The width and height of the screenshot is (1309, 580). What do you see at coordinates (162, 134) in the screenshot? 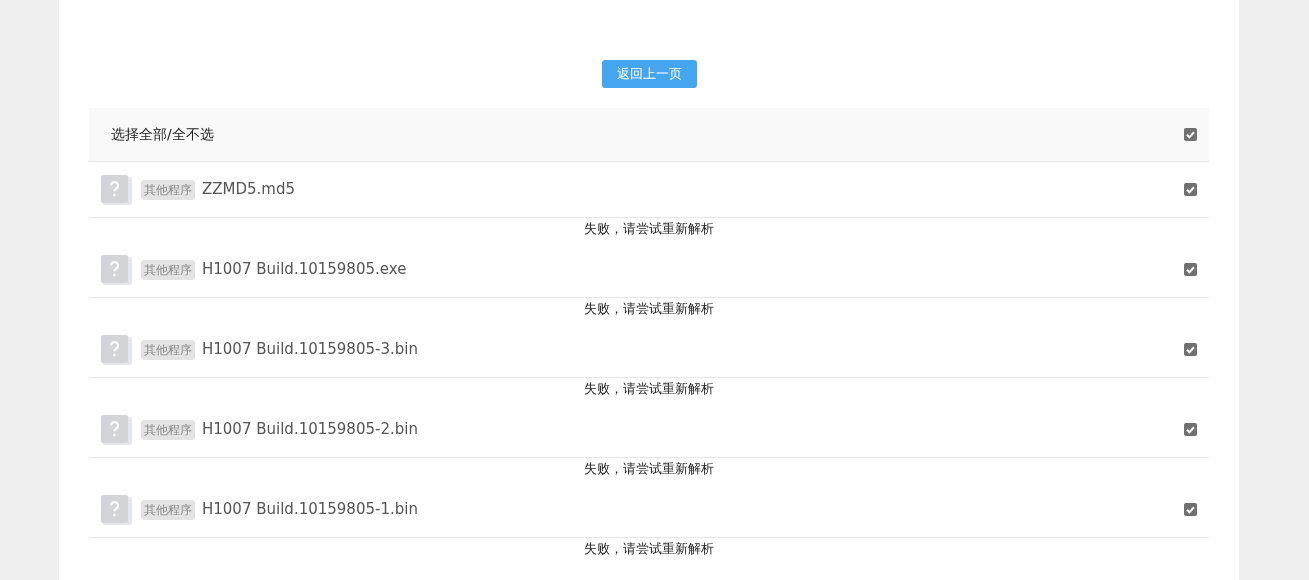
I see `select-all-label: 选择全部/全不选` at bounding box center [162, 134].